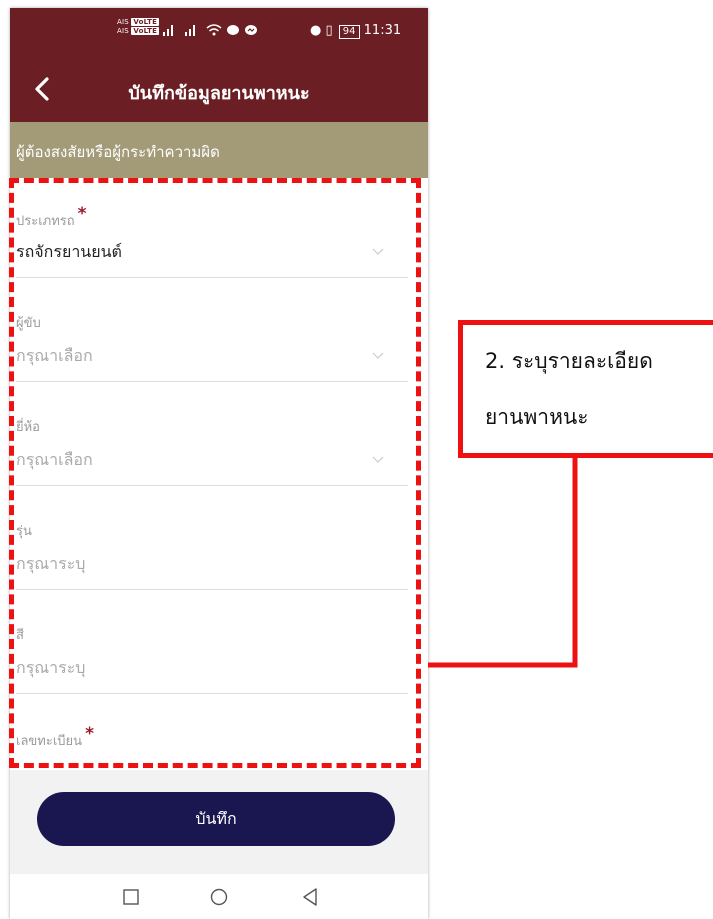 This screenshot has height=919, width=713. Describe the element at coordinates (123, 31) in the screenshot. I see `sim2-label: AIS` at that location.